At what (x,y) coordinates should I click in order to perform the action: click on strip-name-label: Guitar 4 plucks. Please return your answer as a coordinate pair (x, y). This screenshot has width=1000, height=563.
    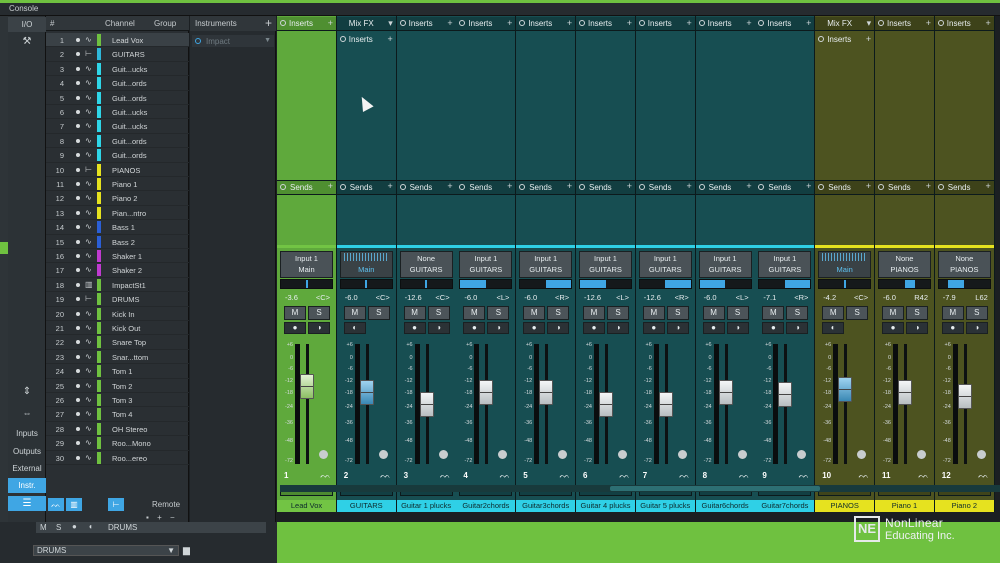
    Looking at the image, I should click on (605, 506).